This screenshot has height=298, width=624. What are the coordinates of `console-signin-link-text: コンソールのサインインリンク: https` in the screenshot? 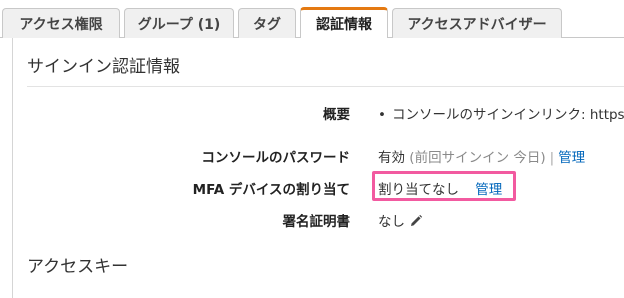 It's located at (508, 115).